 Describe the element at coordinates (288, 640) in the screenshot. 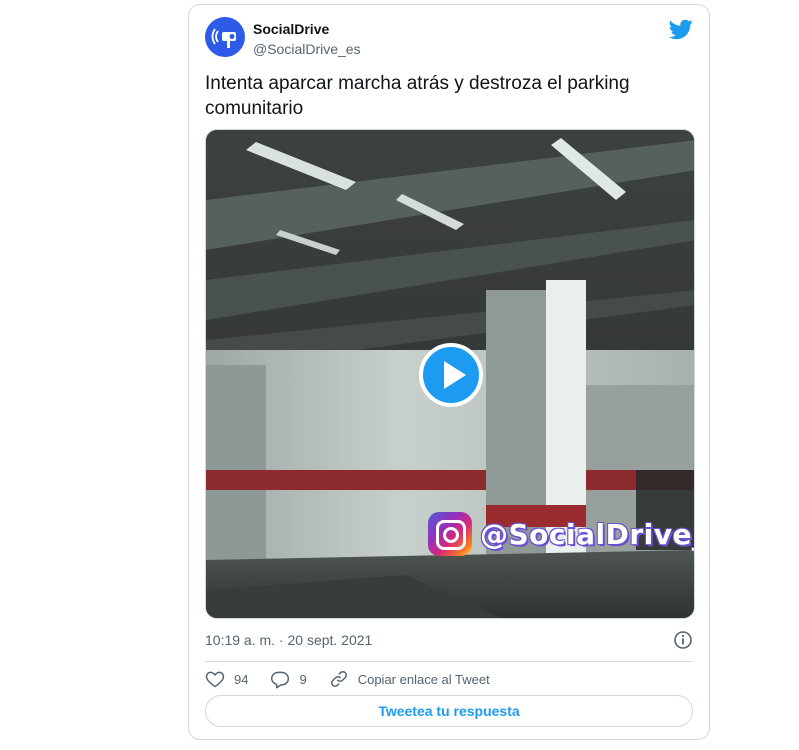

I see `timestamp: 10:19 a. m. · 20 sept. 2021` at that location.